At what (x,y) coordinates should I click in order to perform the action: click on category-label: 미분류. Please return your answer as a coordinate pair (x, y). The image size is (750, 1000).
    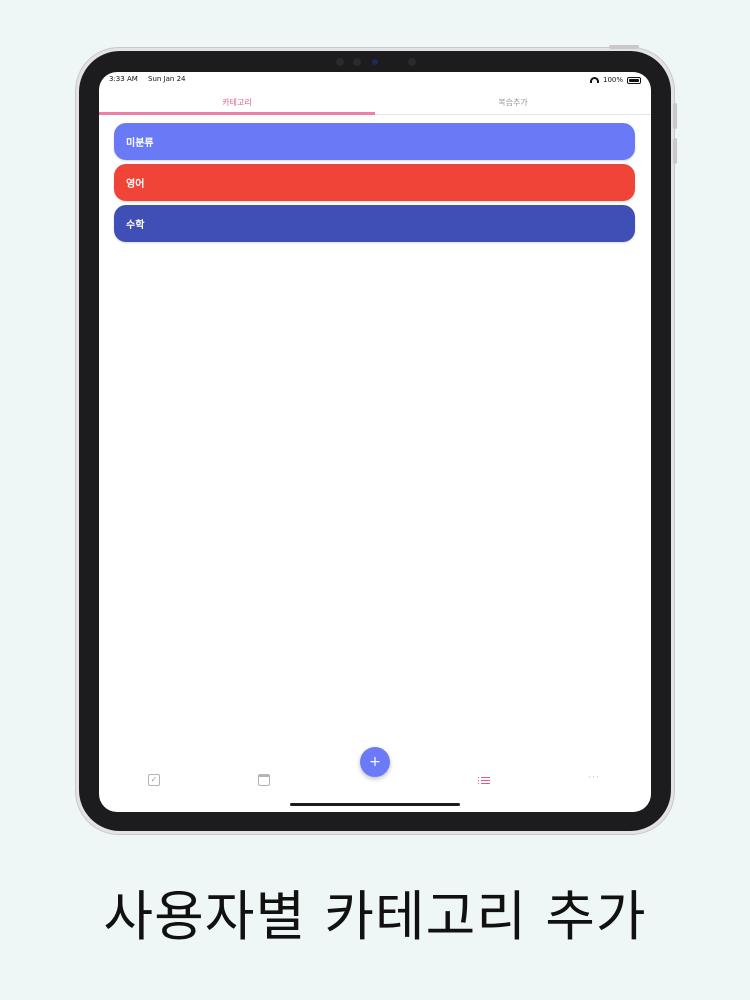
    Looking at the image, I should click on (140, 143).